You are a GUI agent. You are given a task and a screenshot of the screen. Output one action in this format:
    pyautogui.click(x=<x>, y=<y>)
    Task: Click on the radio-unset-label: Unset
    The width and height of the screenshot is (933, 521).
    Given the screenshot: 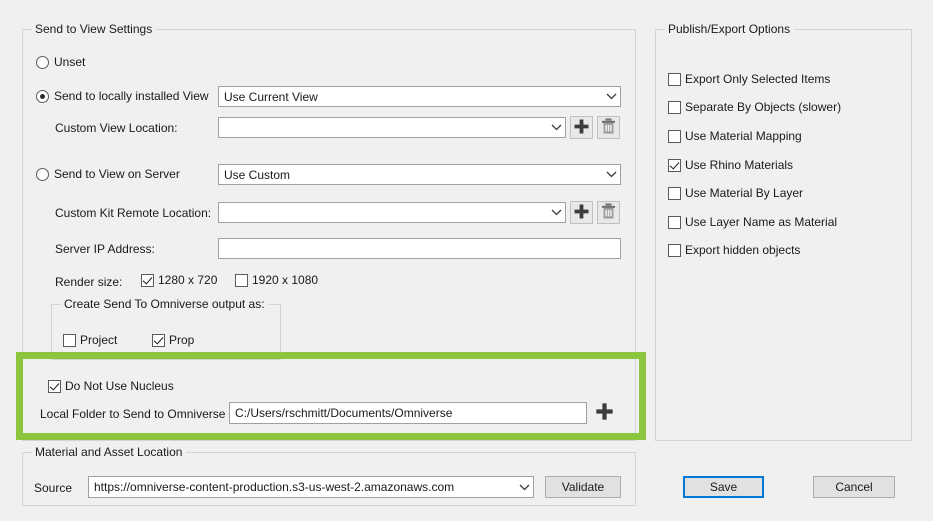 What is the action you would take?
    pyautogui.click(x=70, y=62)
    